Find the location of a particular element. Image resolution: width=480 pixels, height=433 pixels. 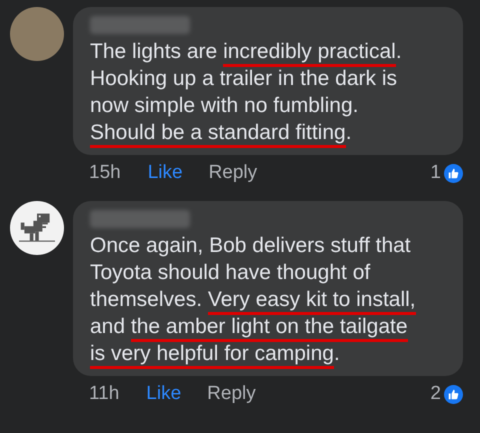

avatar-photo-placeholder is located at coordinates (37, 34).